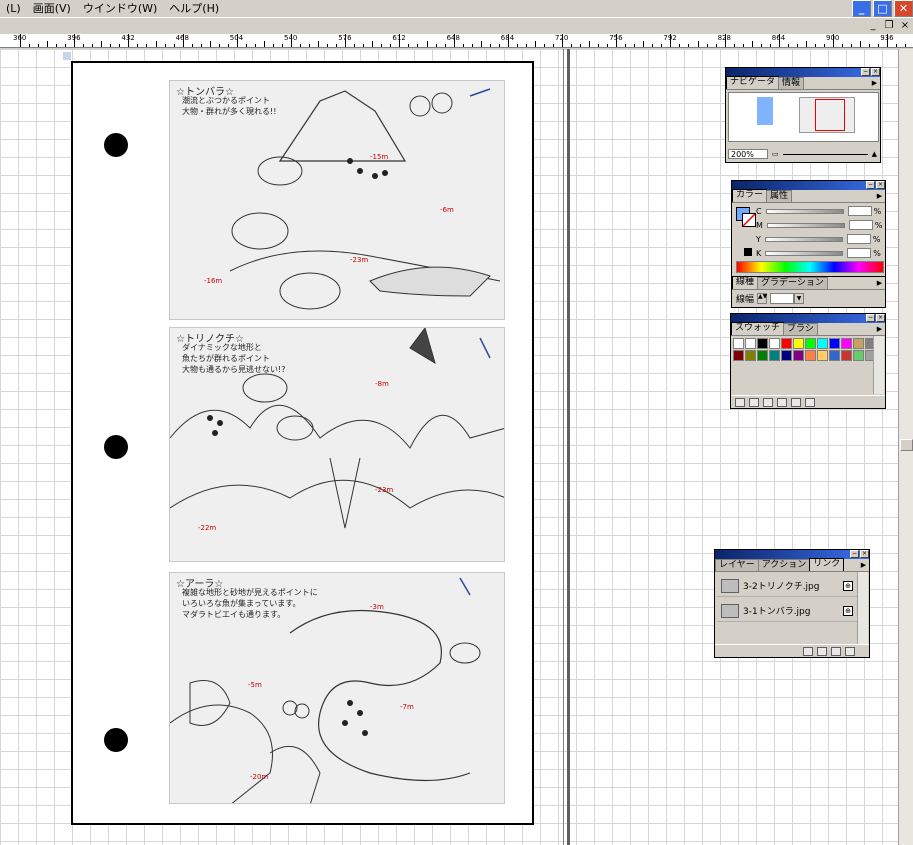 This screenshot has height=845, width=913. I want to click on update-link-icon, so click(836, 651).